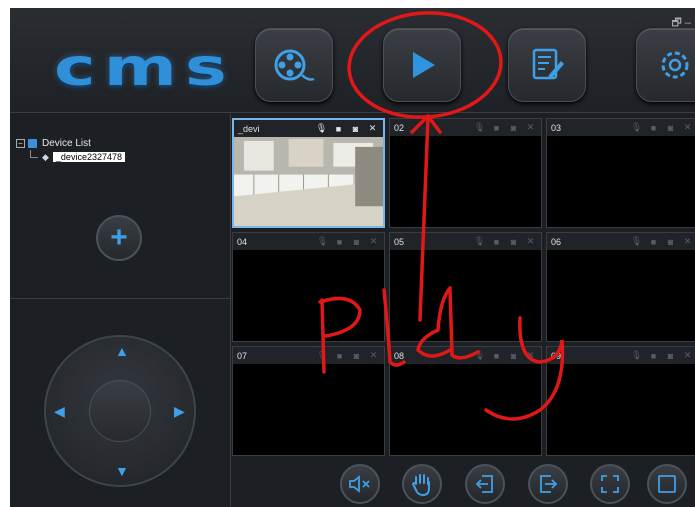 Image resolution: width=695 pixels, height=507 pixels. Describe the element at coordinates (122, 471) in the screenshot. I see `ptz-down-arrow-icon: ▼` at that location.